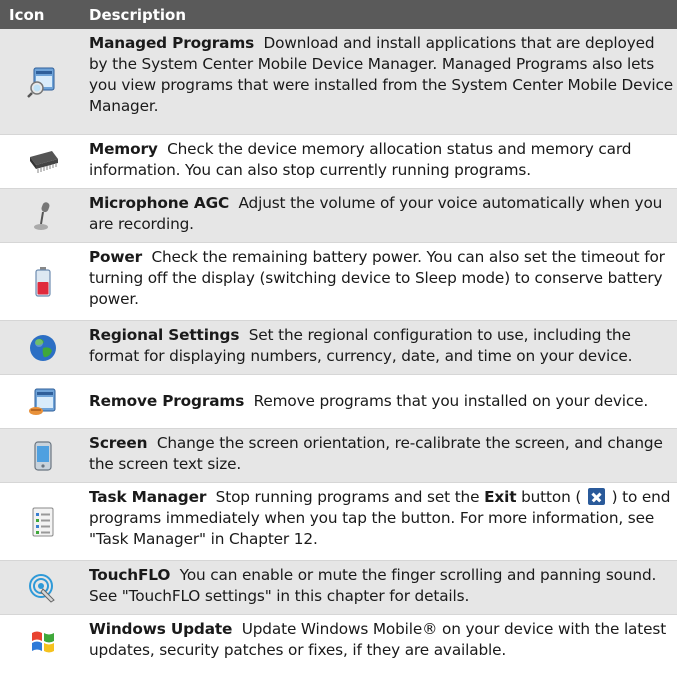 The image size is (677, 677). Describe the element at coordinates (42, 455) in the screenshot. I see `screen-device-icon` at that location.